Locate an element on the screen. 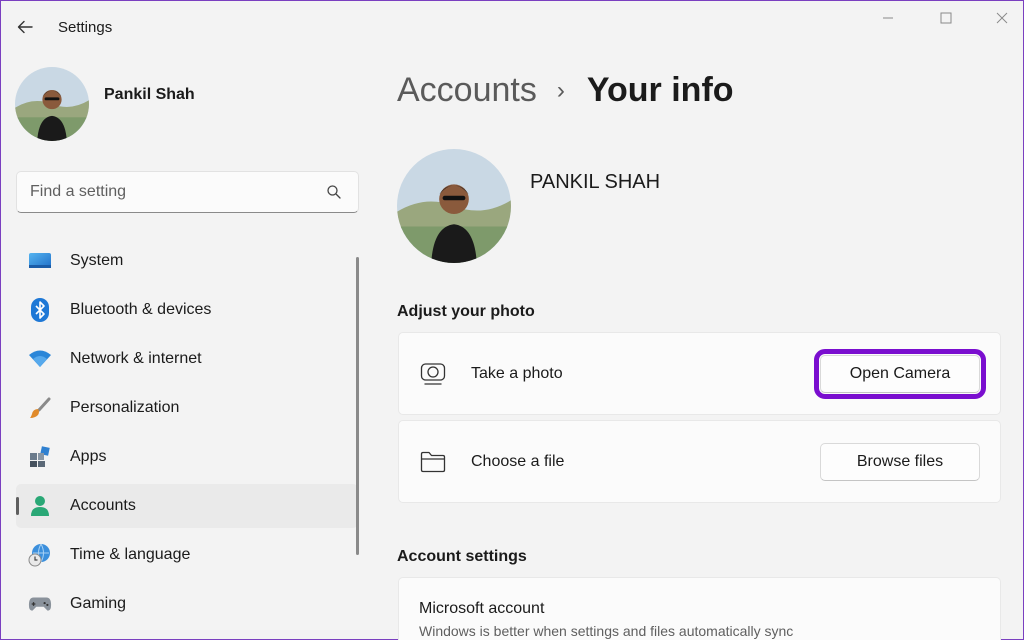 The image size is (1024, 640). sidebar-item-label: Accounts is located at coordinates (103, 505).